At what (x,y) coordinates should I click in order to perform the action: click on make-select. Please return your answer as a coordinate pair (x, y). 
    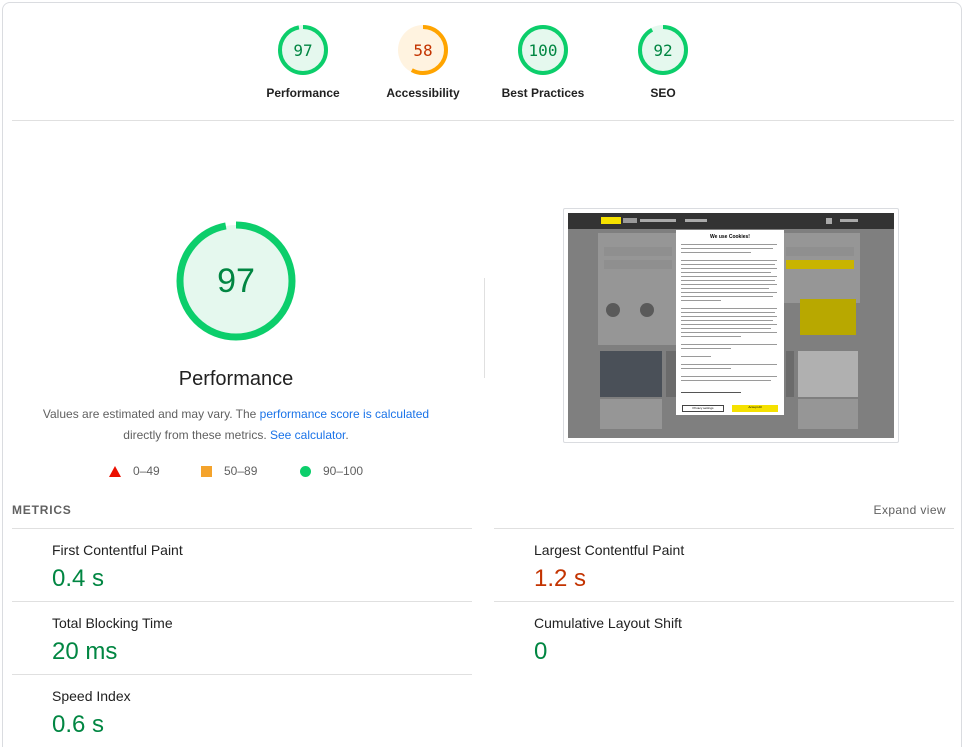
    Looking at the image, I should click on (638, 251).